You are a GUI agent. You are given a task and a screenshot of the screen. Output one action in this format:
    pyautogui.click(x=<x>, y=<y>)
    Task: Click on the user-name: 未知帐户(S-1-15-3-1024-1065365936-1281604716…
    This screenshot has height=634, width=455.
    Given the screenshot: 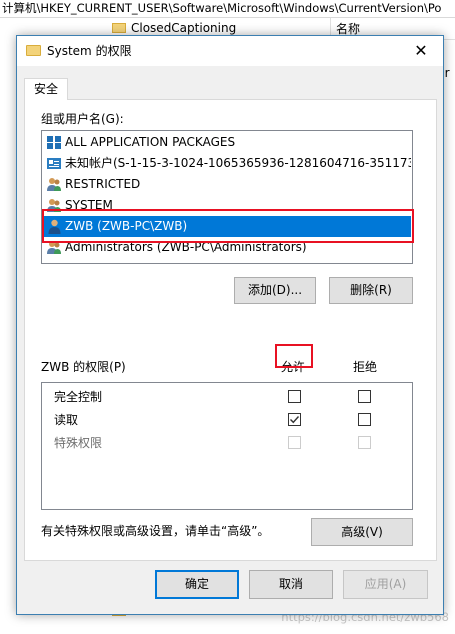 What is the action you would take?
    pyautogui.click(x=238, y=163)
    